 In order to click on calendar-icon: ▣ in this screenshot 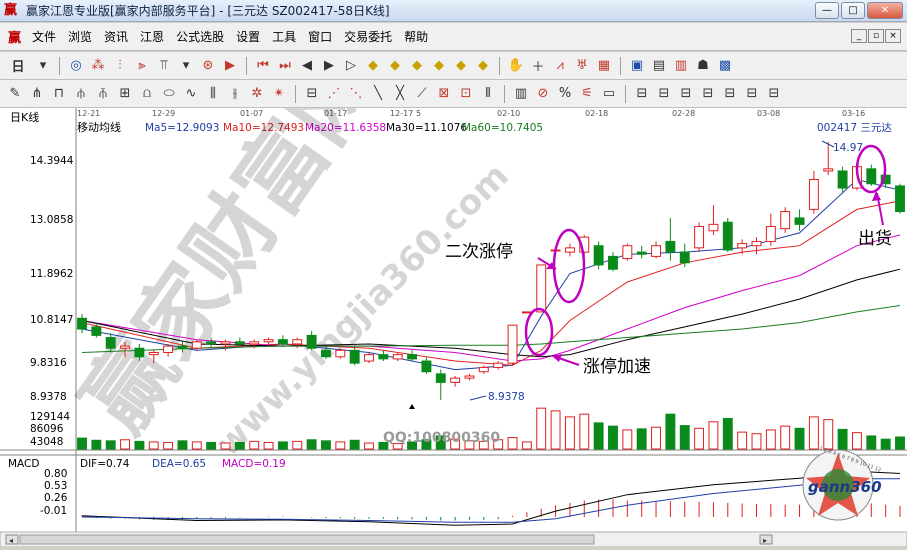, I will do `click(637, 66)`.